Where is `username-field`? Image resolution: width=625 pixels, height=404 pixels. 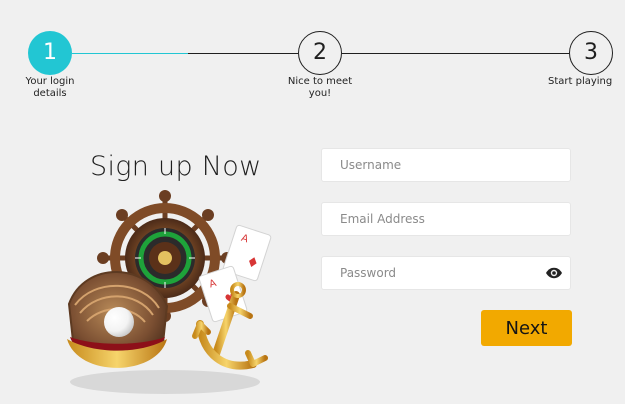 username-field is located at coordinates (446, 165).